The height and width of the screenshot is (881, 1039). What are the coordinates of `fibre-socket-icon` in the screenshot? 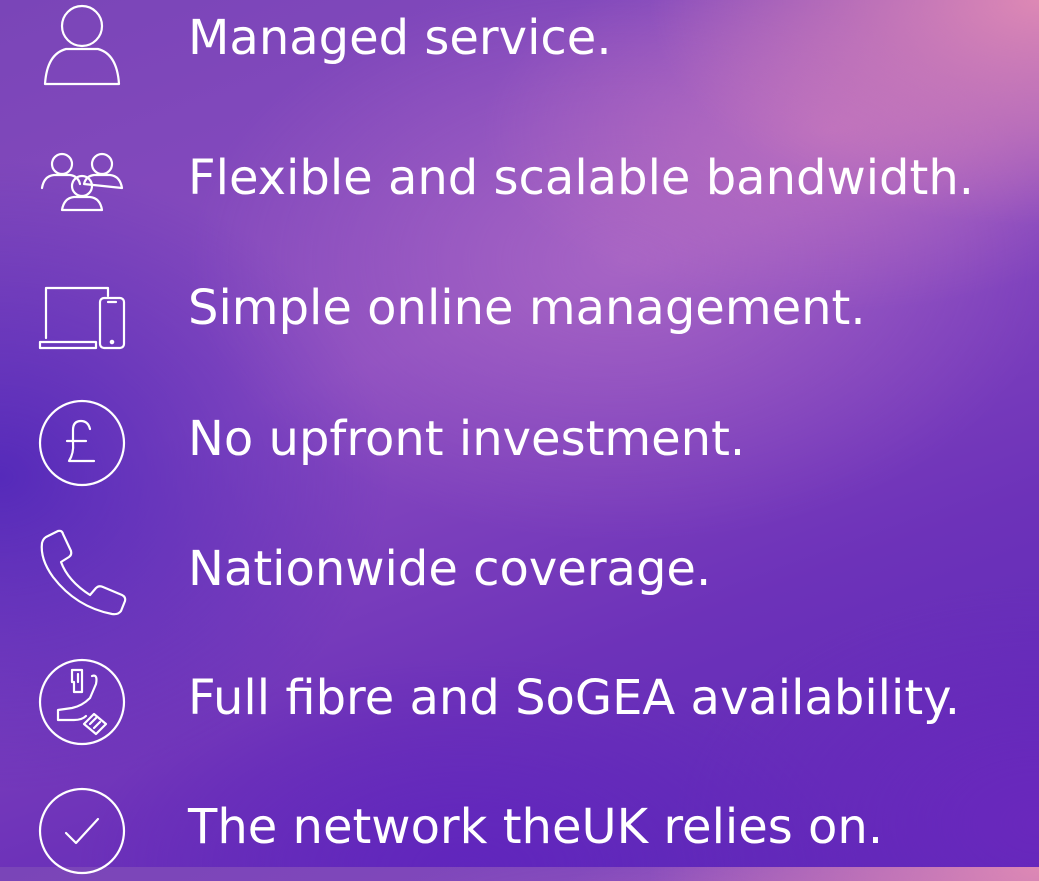 It's located at (82, 702).